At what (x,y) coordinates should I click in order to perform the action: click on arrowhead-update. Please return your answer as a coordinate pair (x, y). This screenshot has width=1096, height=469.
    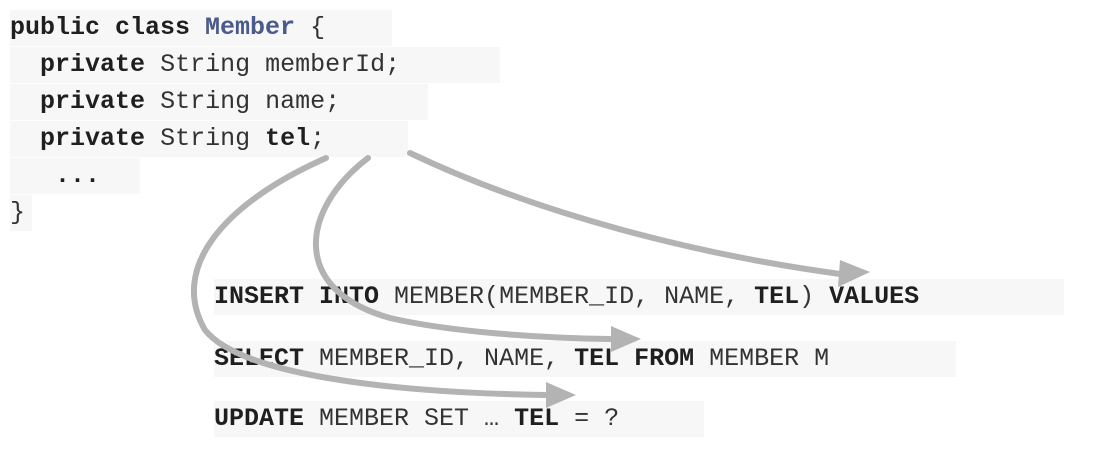
    Looking at the image, I should click on (561, 395).